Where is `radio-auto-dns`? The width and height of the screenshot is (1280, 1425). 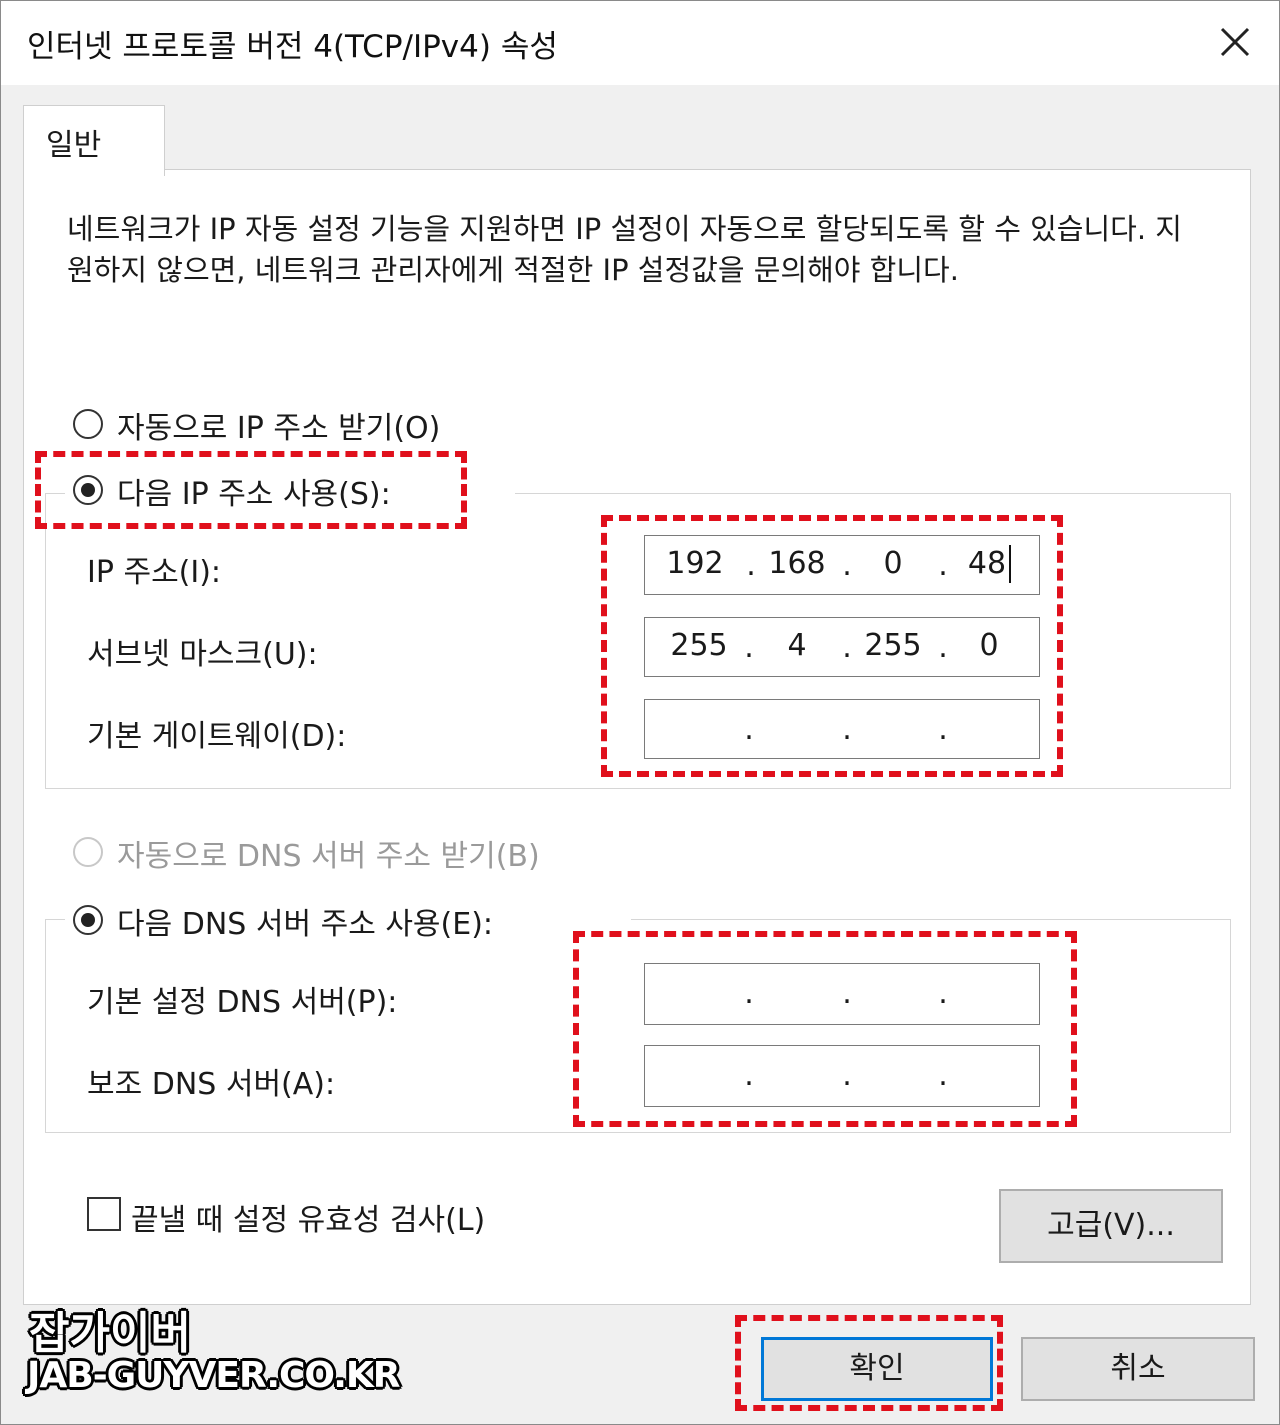 radio-auto-dns is located at coordinates (88, 852).